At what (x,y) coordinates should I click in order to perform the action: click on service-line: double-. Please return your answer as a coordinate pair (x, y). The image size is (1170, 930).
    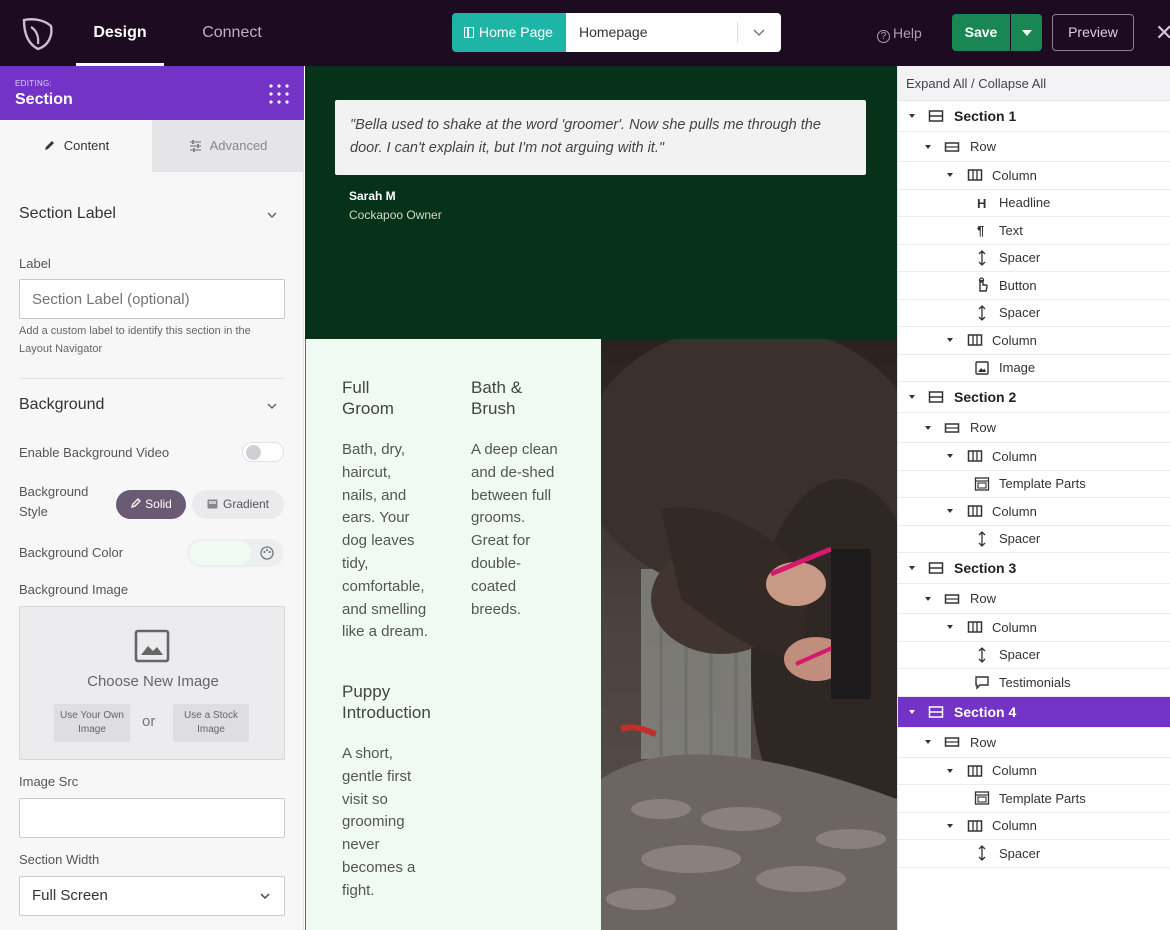
    Looking at the image, I should click on (496, 563).